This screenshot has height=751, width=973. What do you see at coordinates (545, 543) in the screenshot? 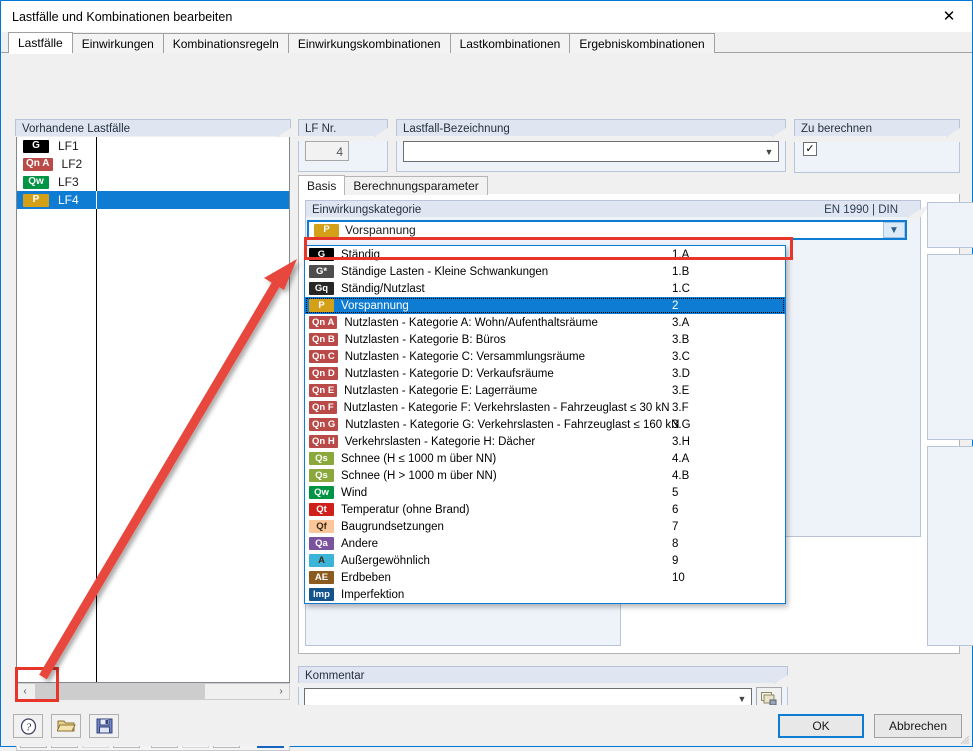
I see `dropdown-option: Qa Andere 8` at bounding box center [545, 543].